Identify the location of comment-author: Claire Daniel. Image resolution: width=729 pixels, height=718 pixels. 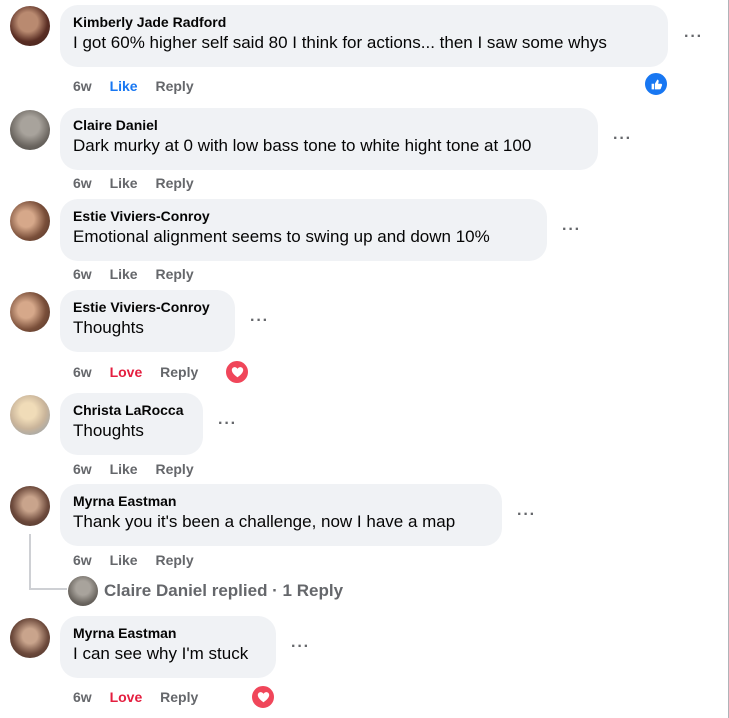
(329, 125).